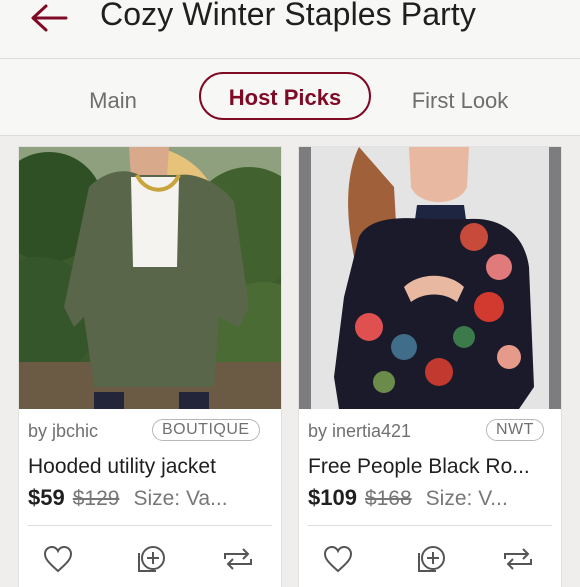  What do you see at coordinates (460, 101) in the screenshot?
I see `tab-first-look: First Look` at bounding box center [460, 101].